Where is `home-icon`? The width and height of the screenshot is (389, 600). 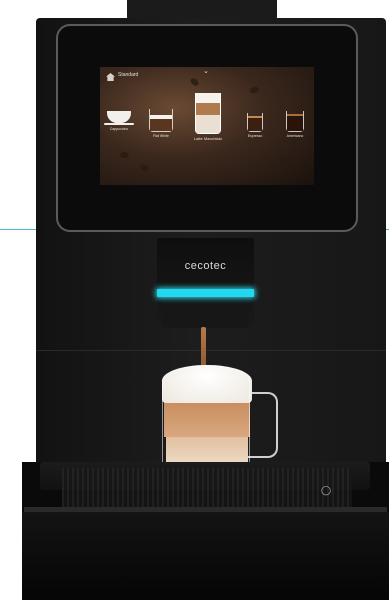 home-icon is located at coordinates (110, 77).